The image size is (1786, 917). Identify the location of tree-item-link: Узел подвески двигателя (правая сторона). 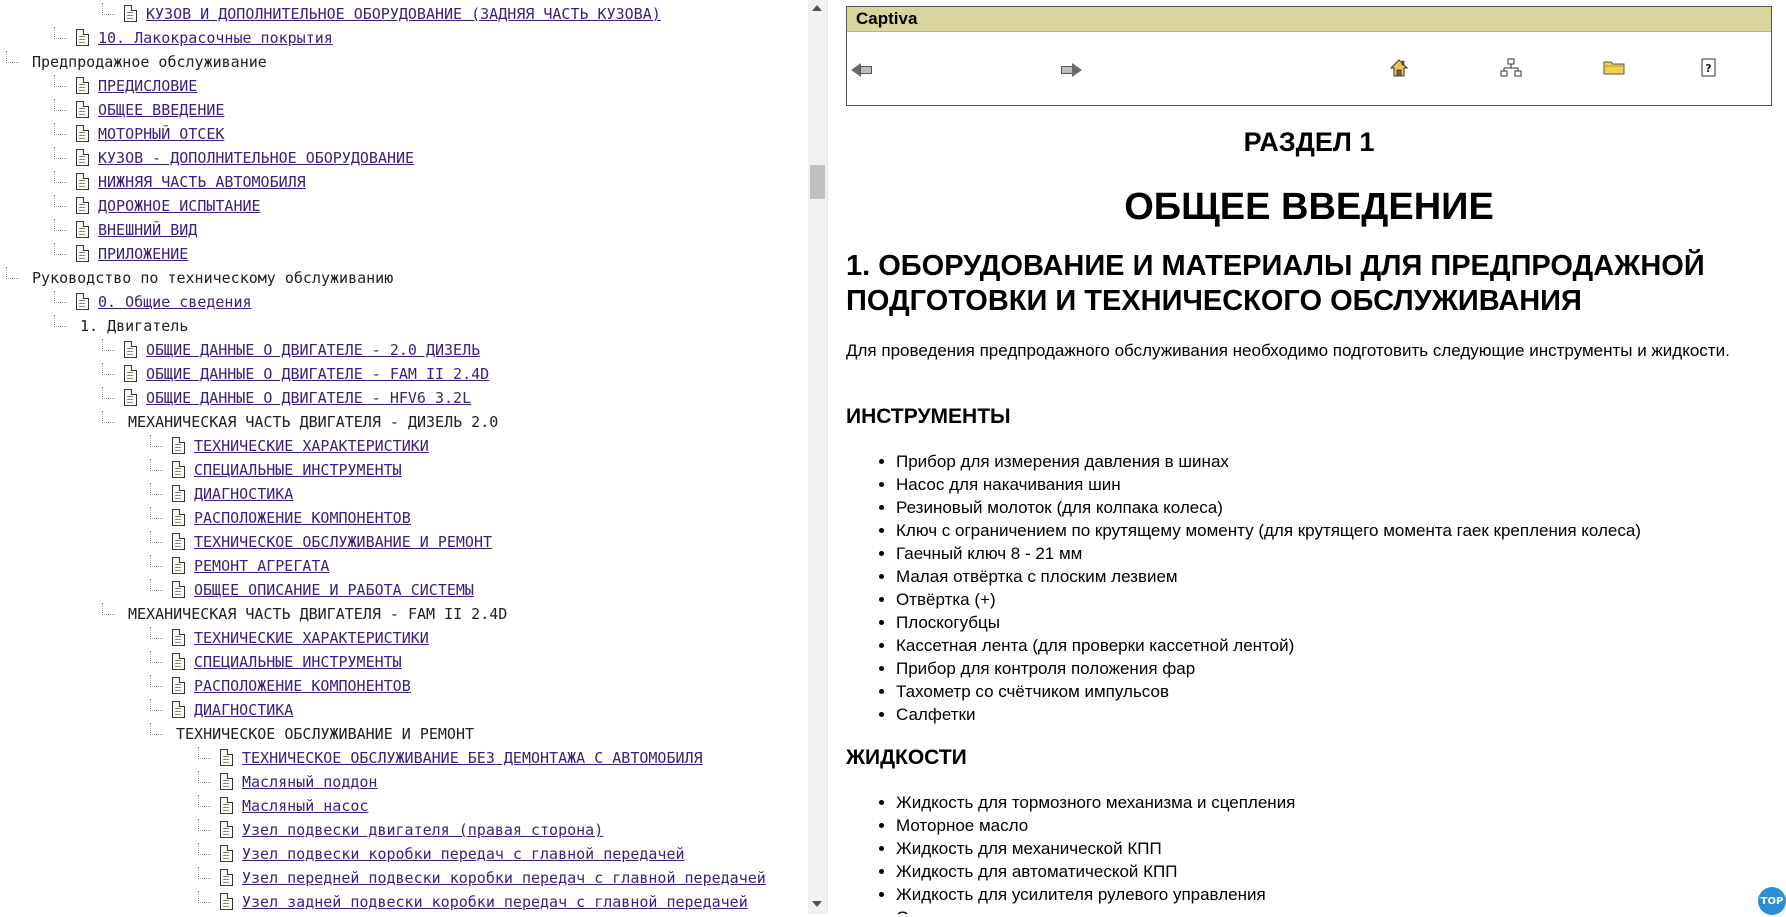
(422, 830).